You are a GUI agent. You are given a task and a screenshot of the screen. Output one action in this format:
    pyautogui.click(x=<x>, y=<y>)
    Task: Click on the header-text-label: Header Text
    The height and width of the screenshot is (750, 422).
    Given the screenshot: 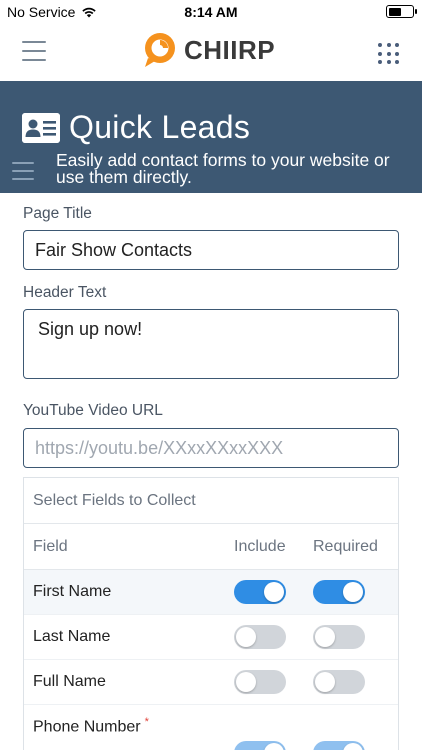 What is the action you would take?
    pyautogui.click(x=65, y=292)
    